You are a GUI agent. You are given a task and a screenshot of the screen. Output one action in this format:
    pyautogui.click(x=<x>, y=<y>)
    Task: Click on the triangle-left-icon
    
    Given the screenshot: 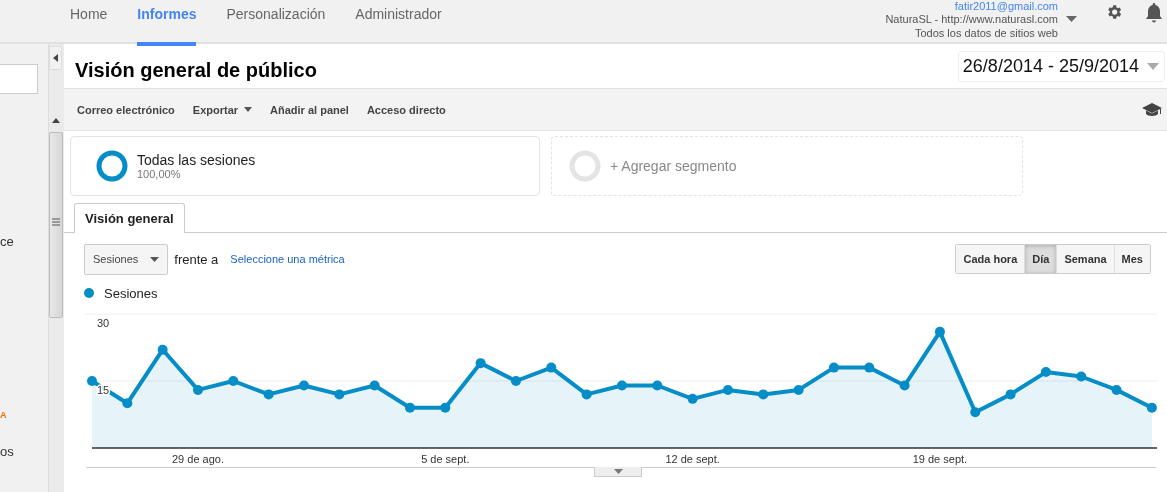 What is the action you would take?
    pyautogui.click(x=55, y=58)
    